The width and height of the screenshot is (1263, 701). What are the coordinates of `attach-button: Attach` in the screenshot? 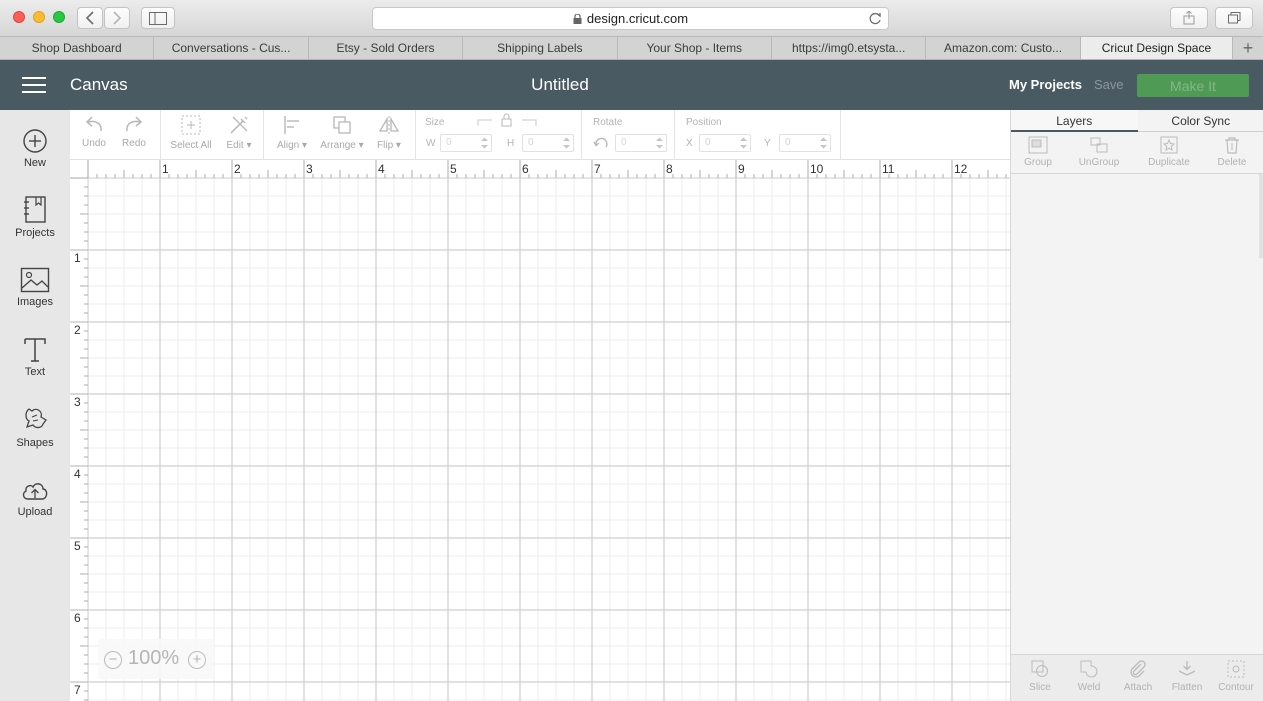 It's located at (1138, 676).